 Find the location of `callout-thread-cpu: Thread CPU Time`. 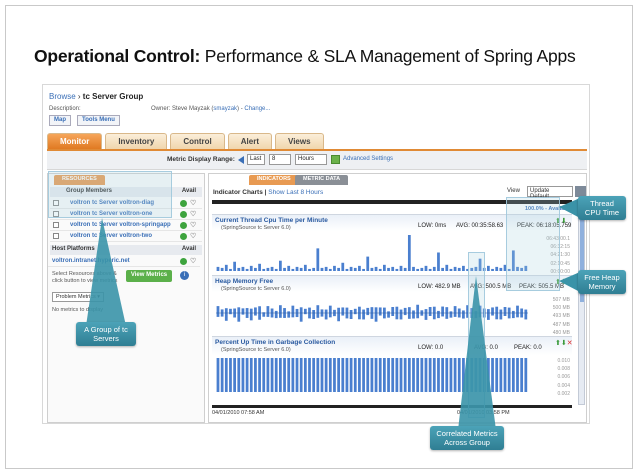

callout-thread-cpu: Thread CPU Time is located at coordinates (602, 208).